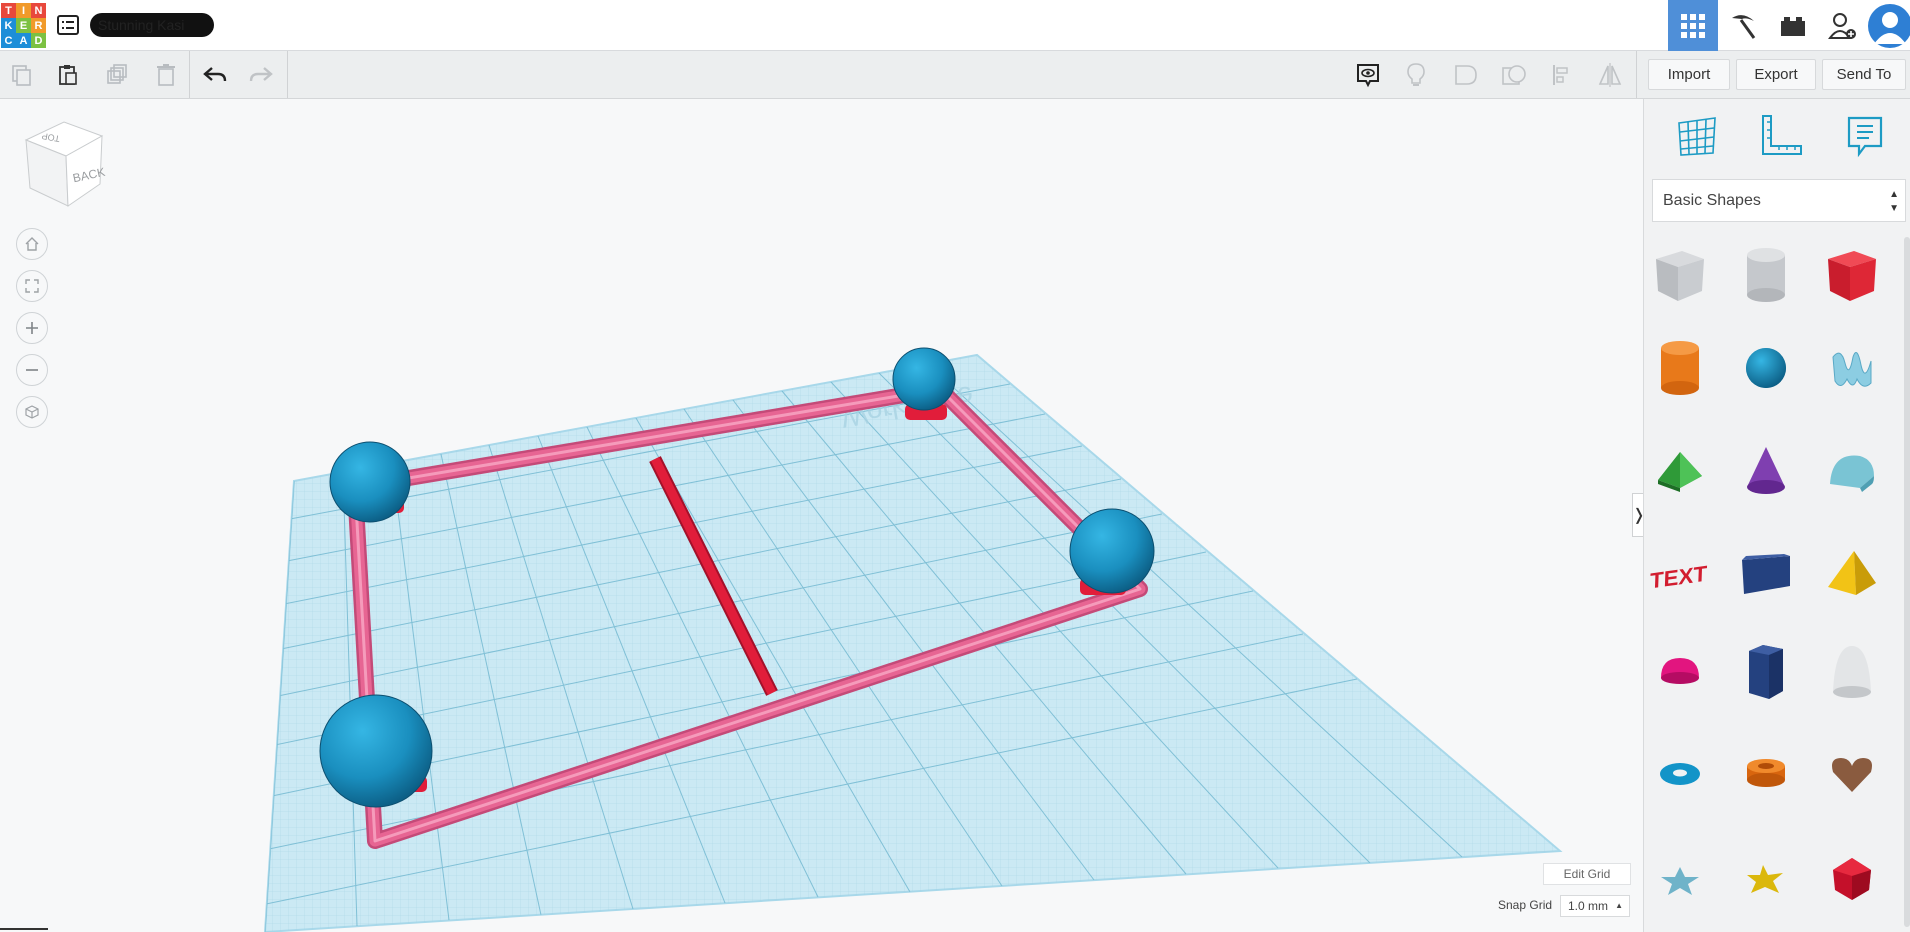 The height and width of the screenshot is (932, 1910). What do you see at coordinates (1680, 672) in the screenshot?
I see `half-sphere-icon` at bounding box center [1680, 672].